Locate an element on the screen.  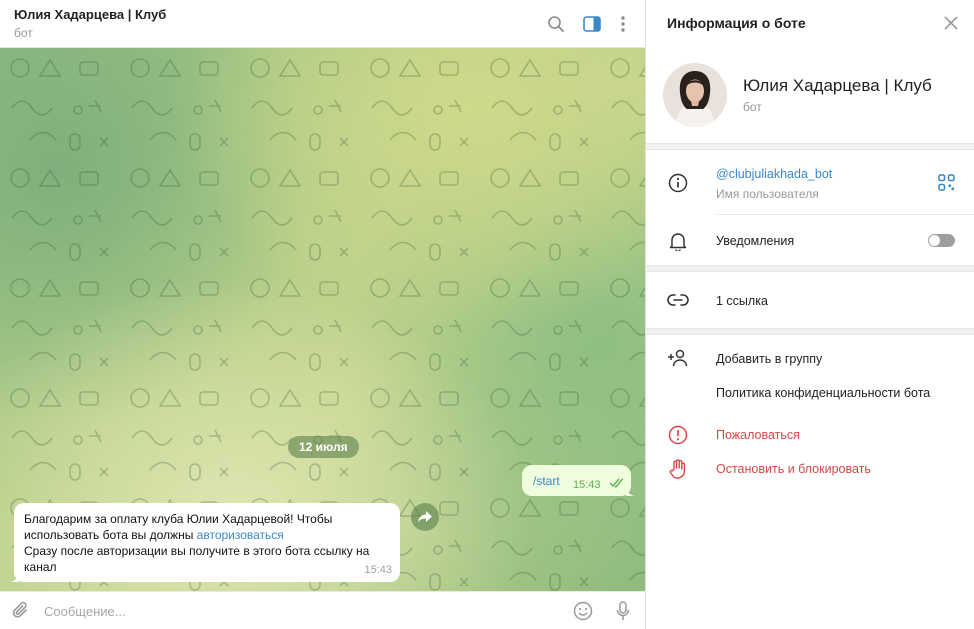
search-icon is located at coordinates (556, 24).